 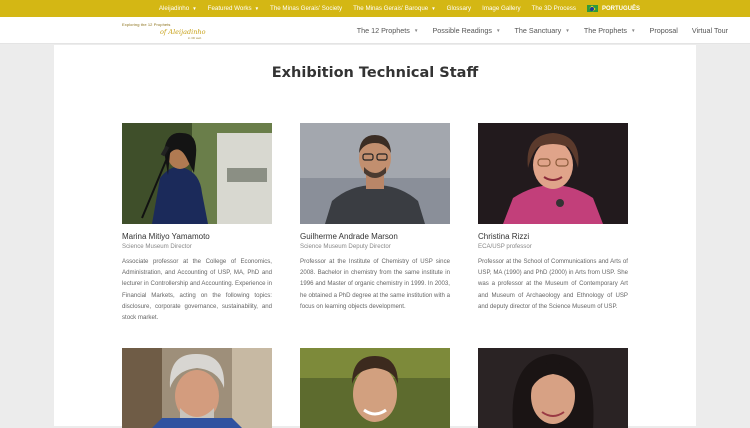 What do you see at coordinates (505, 246) in the screenshot?
I see `staff-role: ECA/USP professor` at bounding box center [505, 246].